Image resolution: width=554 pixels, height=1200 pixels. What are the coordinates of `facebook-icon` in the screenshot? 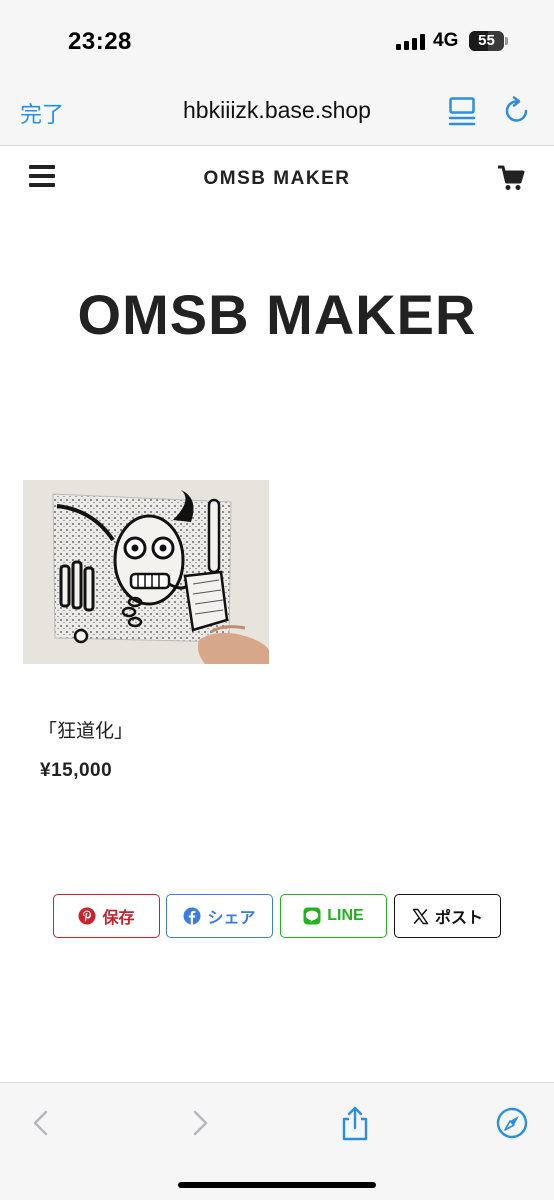 It's located at (192, 916).